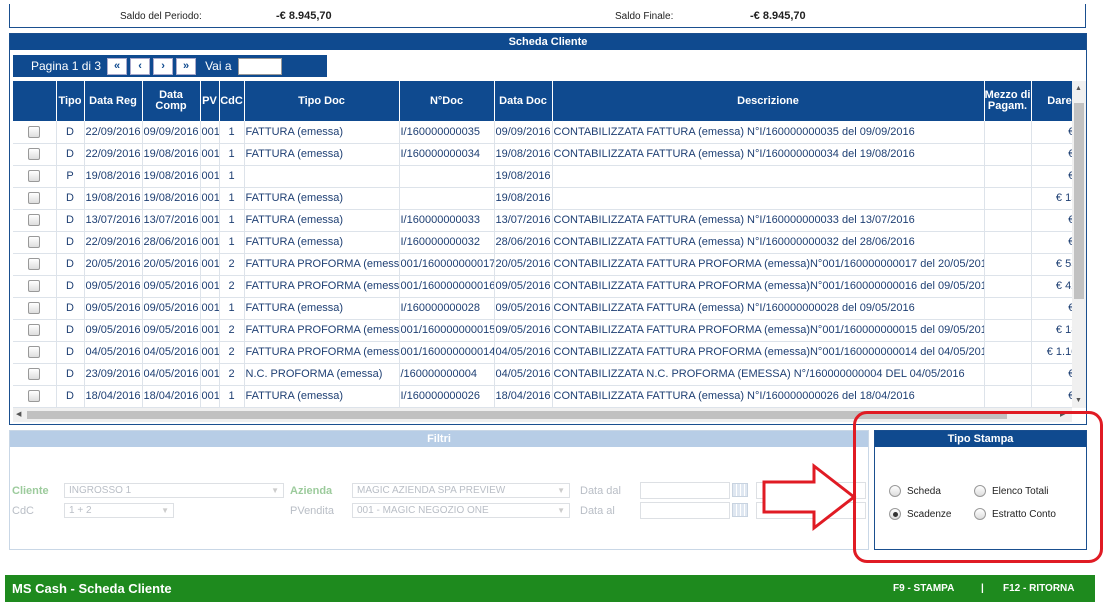 Image resolution: width=1109 pixels, height=602 pixels. Describe the element at coordinates (447, 242) in the screenshot. I see `cell-ndoc: I/160000000032` at that location.